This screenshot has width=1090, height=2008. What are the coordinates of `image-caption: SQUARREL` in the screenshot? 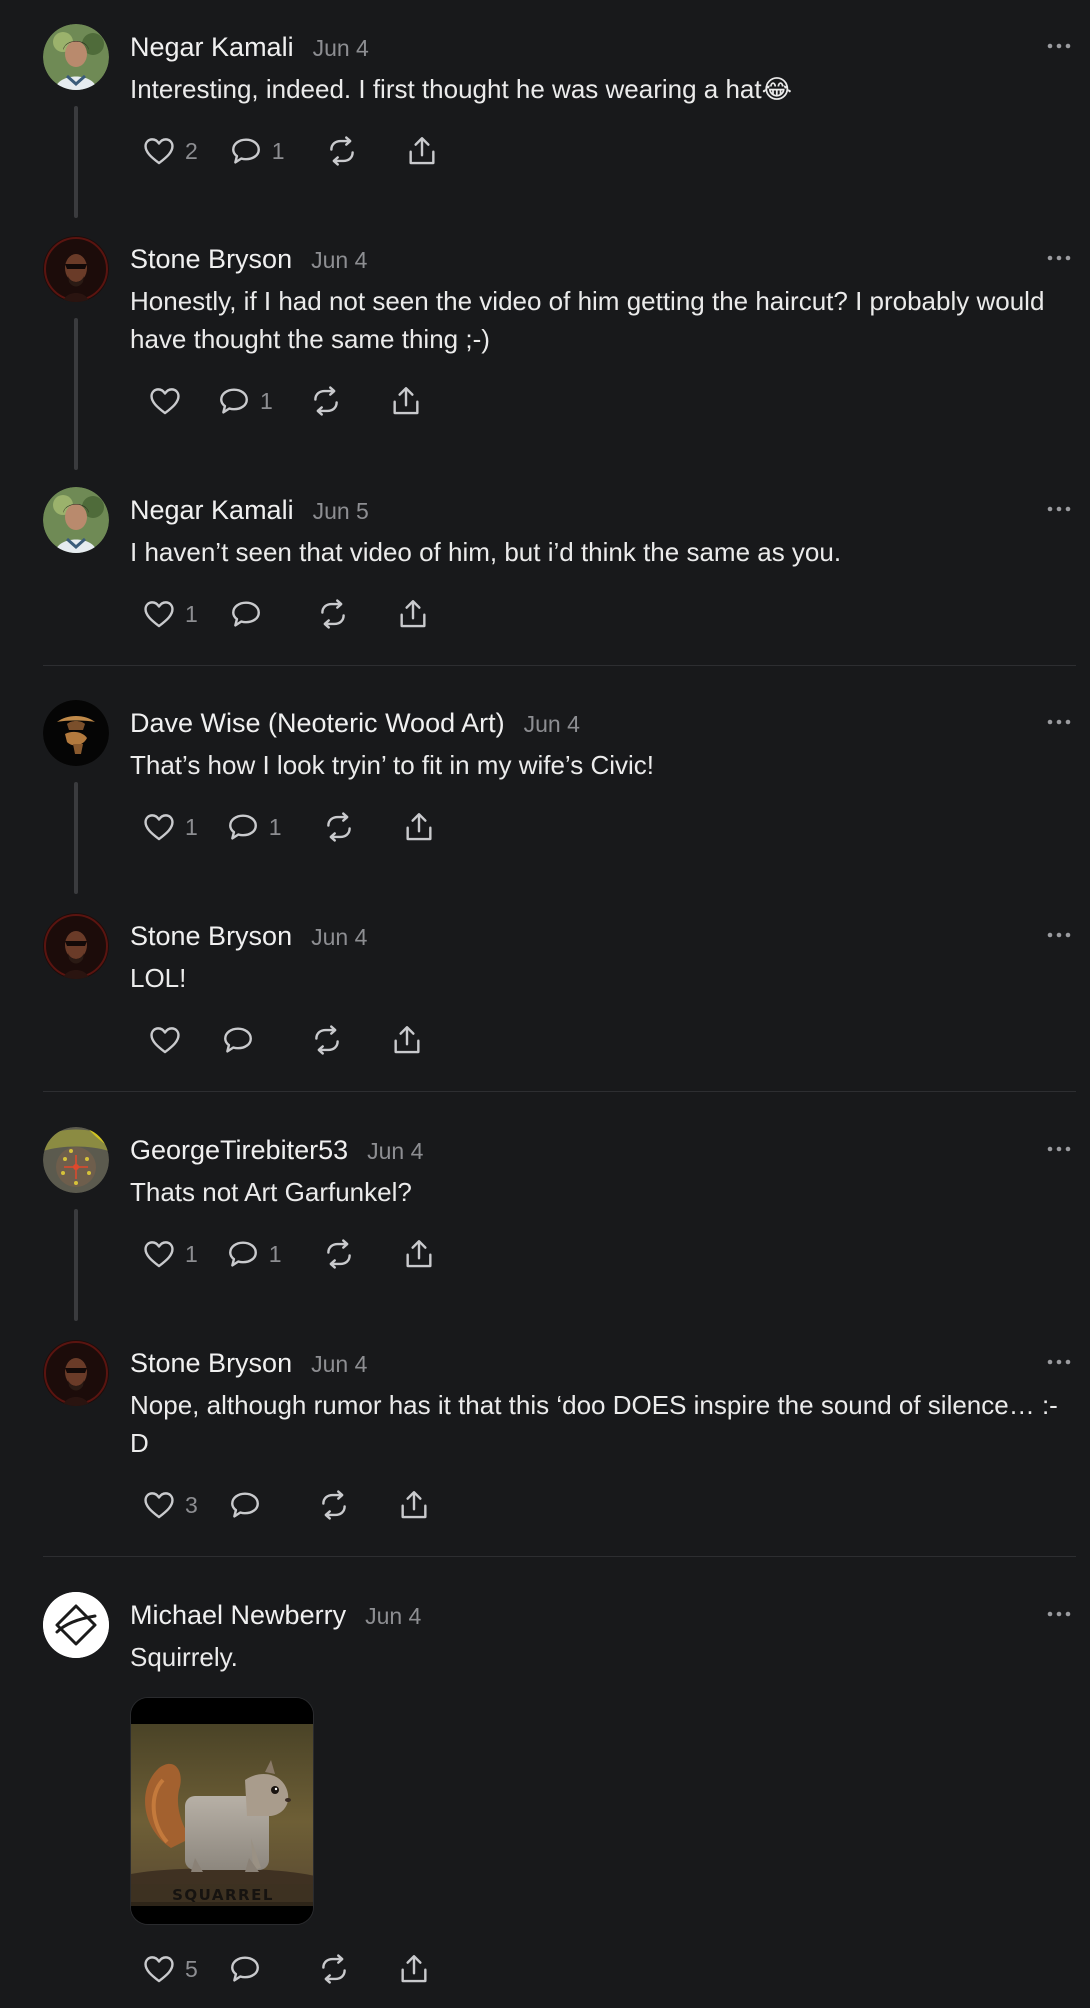 It's located at (223, 1895).